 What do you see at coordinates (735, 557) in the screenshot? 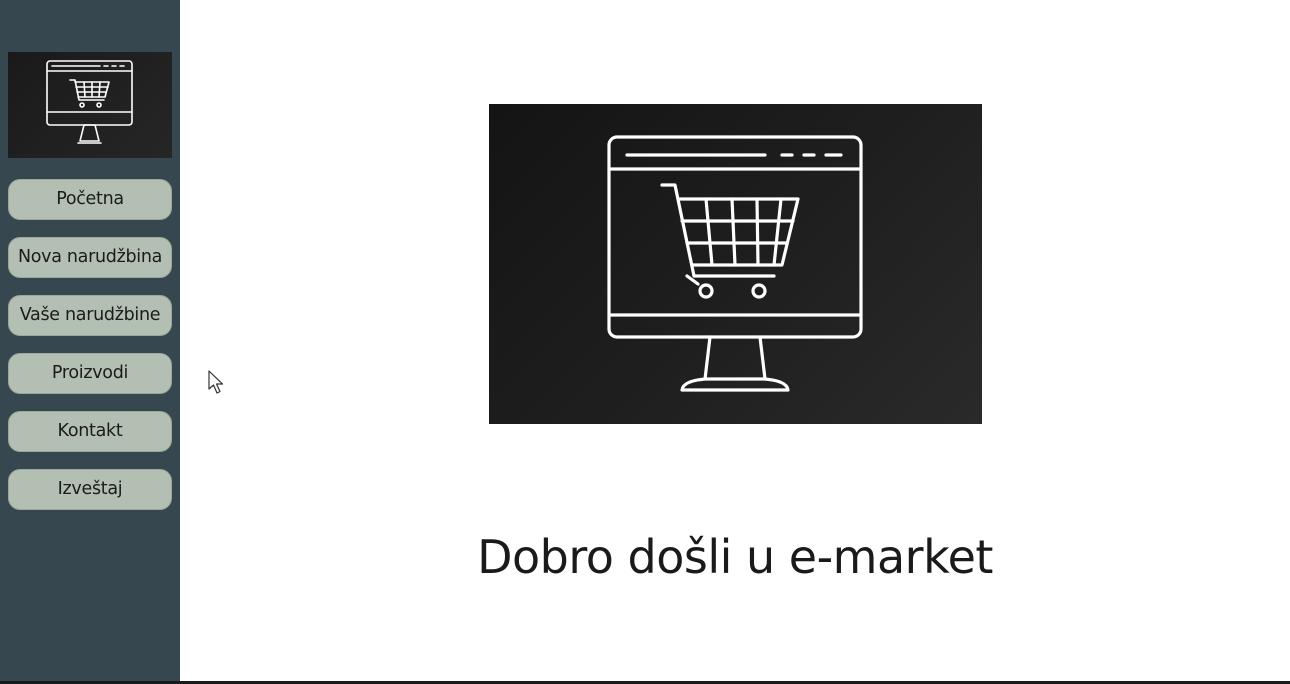
I see `welcome-heading: Dobro došli u e-market` at bounding box center [735, 557].